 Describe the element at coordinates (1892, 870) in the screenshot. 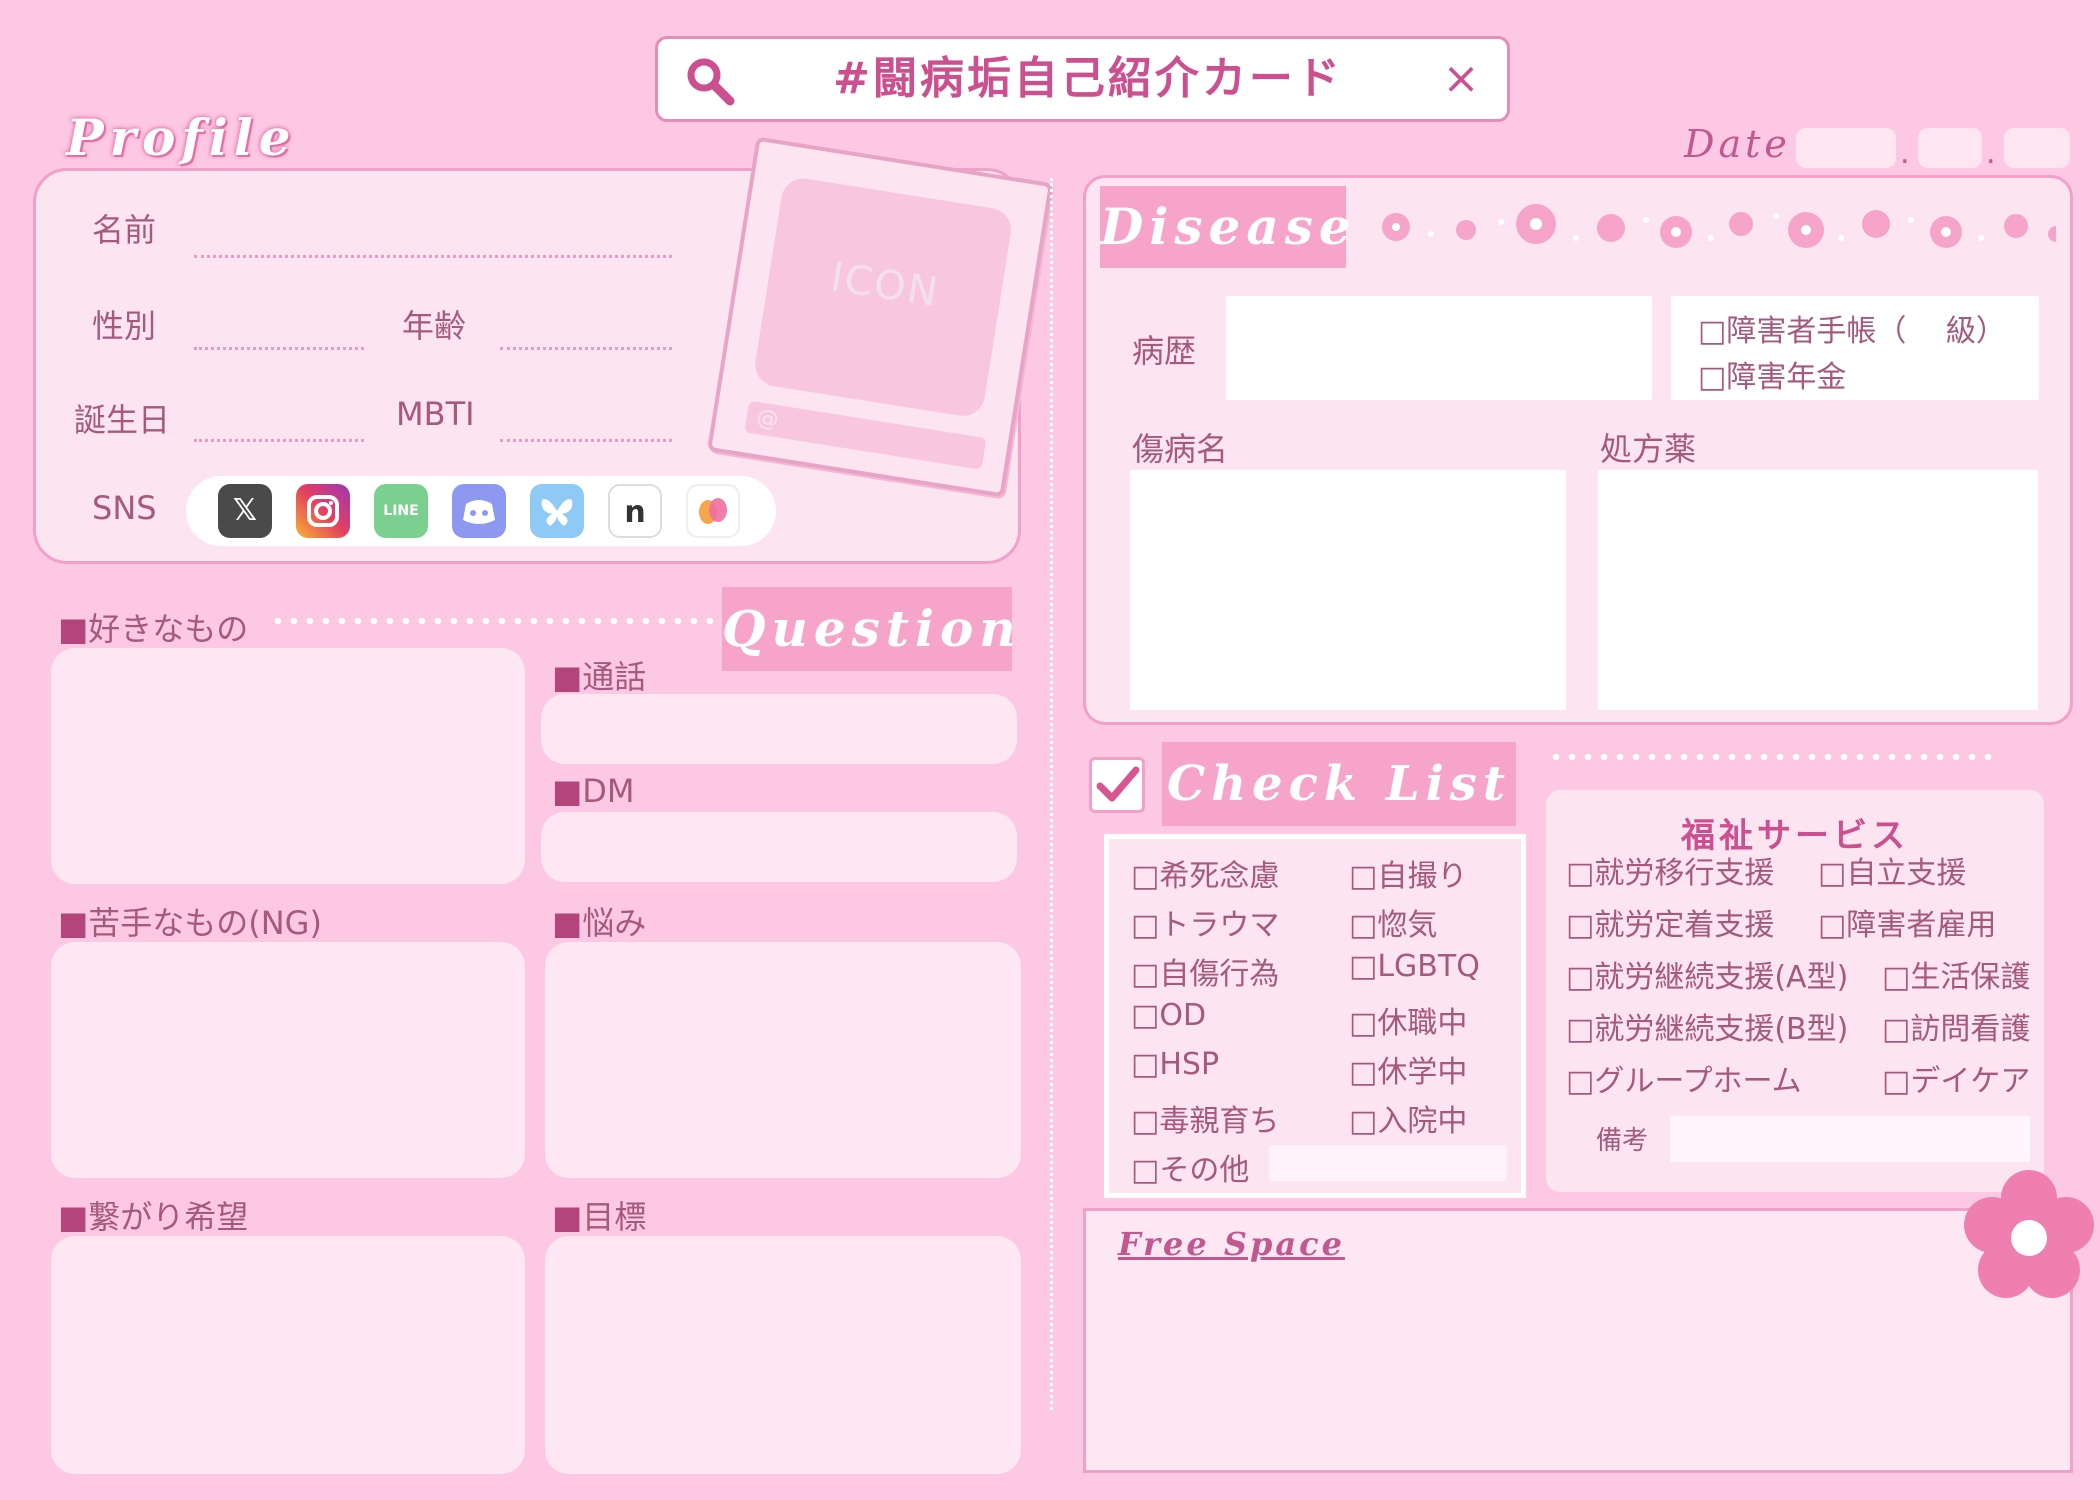

I see `welfare-item: □自立支援` at that location.